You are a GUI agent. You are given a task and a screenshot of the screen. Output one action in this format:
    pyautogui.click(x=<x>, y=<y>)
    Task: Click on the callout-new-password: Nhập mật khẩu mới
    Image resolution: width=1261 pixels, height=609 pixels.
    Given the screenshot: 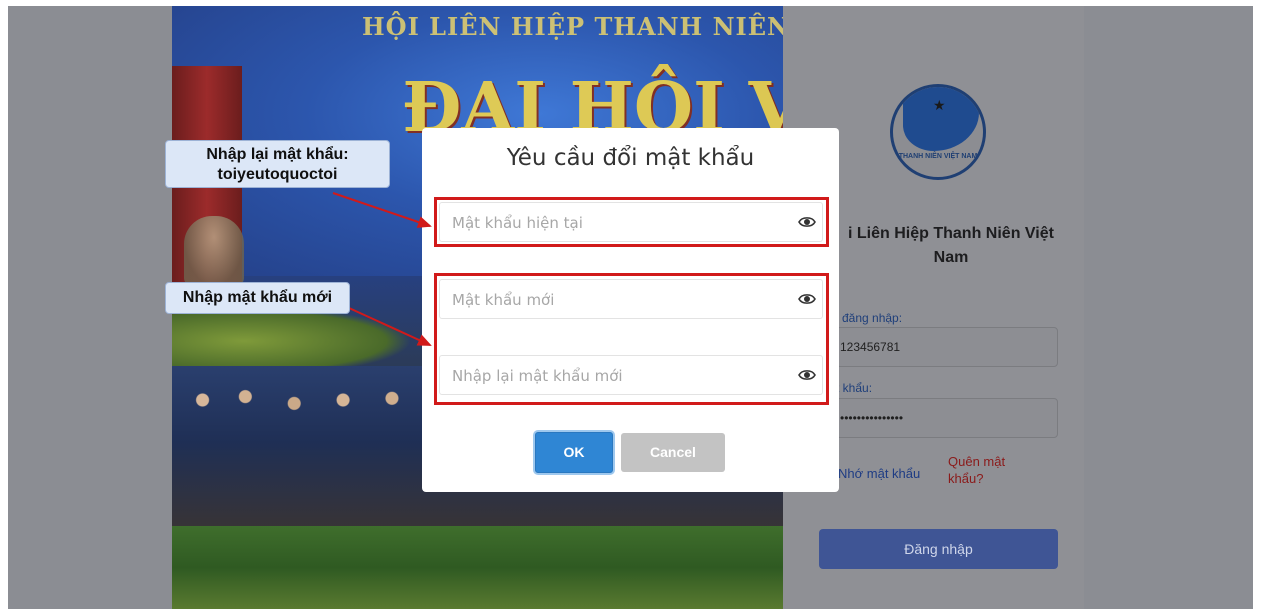 What is the action you would take?
    pyautogui.click(x=257, y=298)
    